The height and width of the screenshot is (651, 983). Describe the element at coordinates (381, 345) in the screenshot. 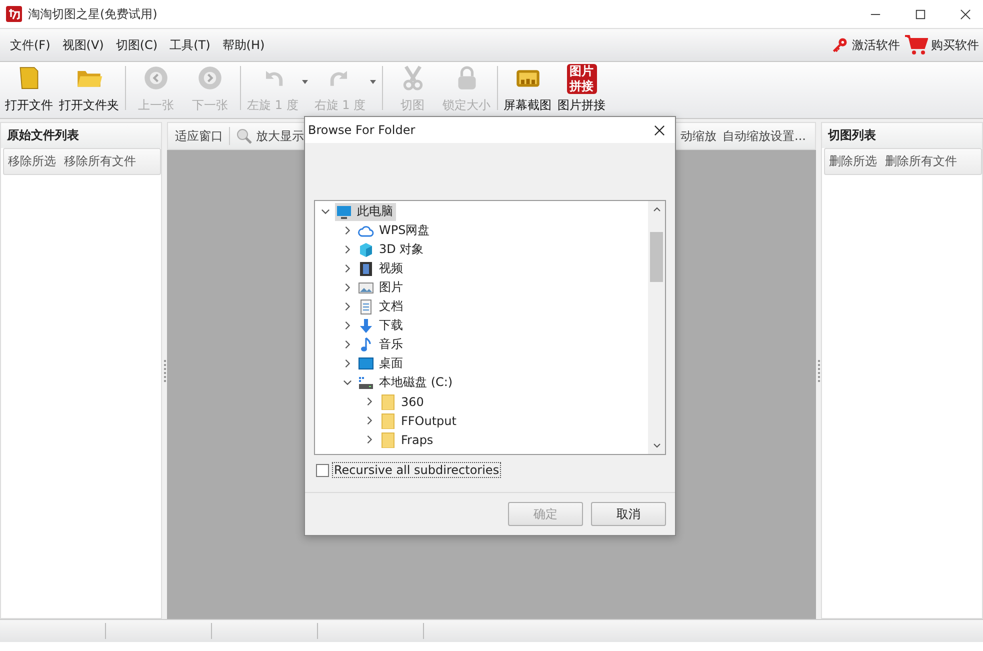

I see `tree-item: 音乐` at that location.